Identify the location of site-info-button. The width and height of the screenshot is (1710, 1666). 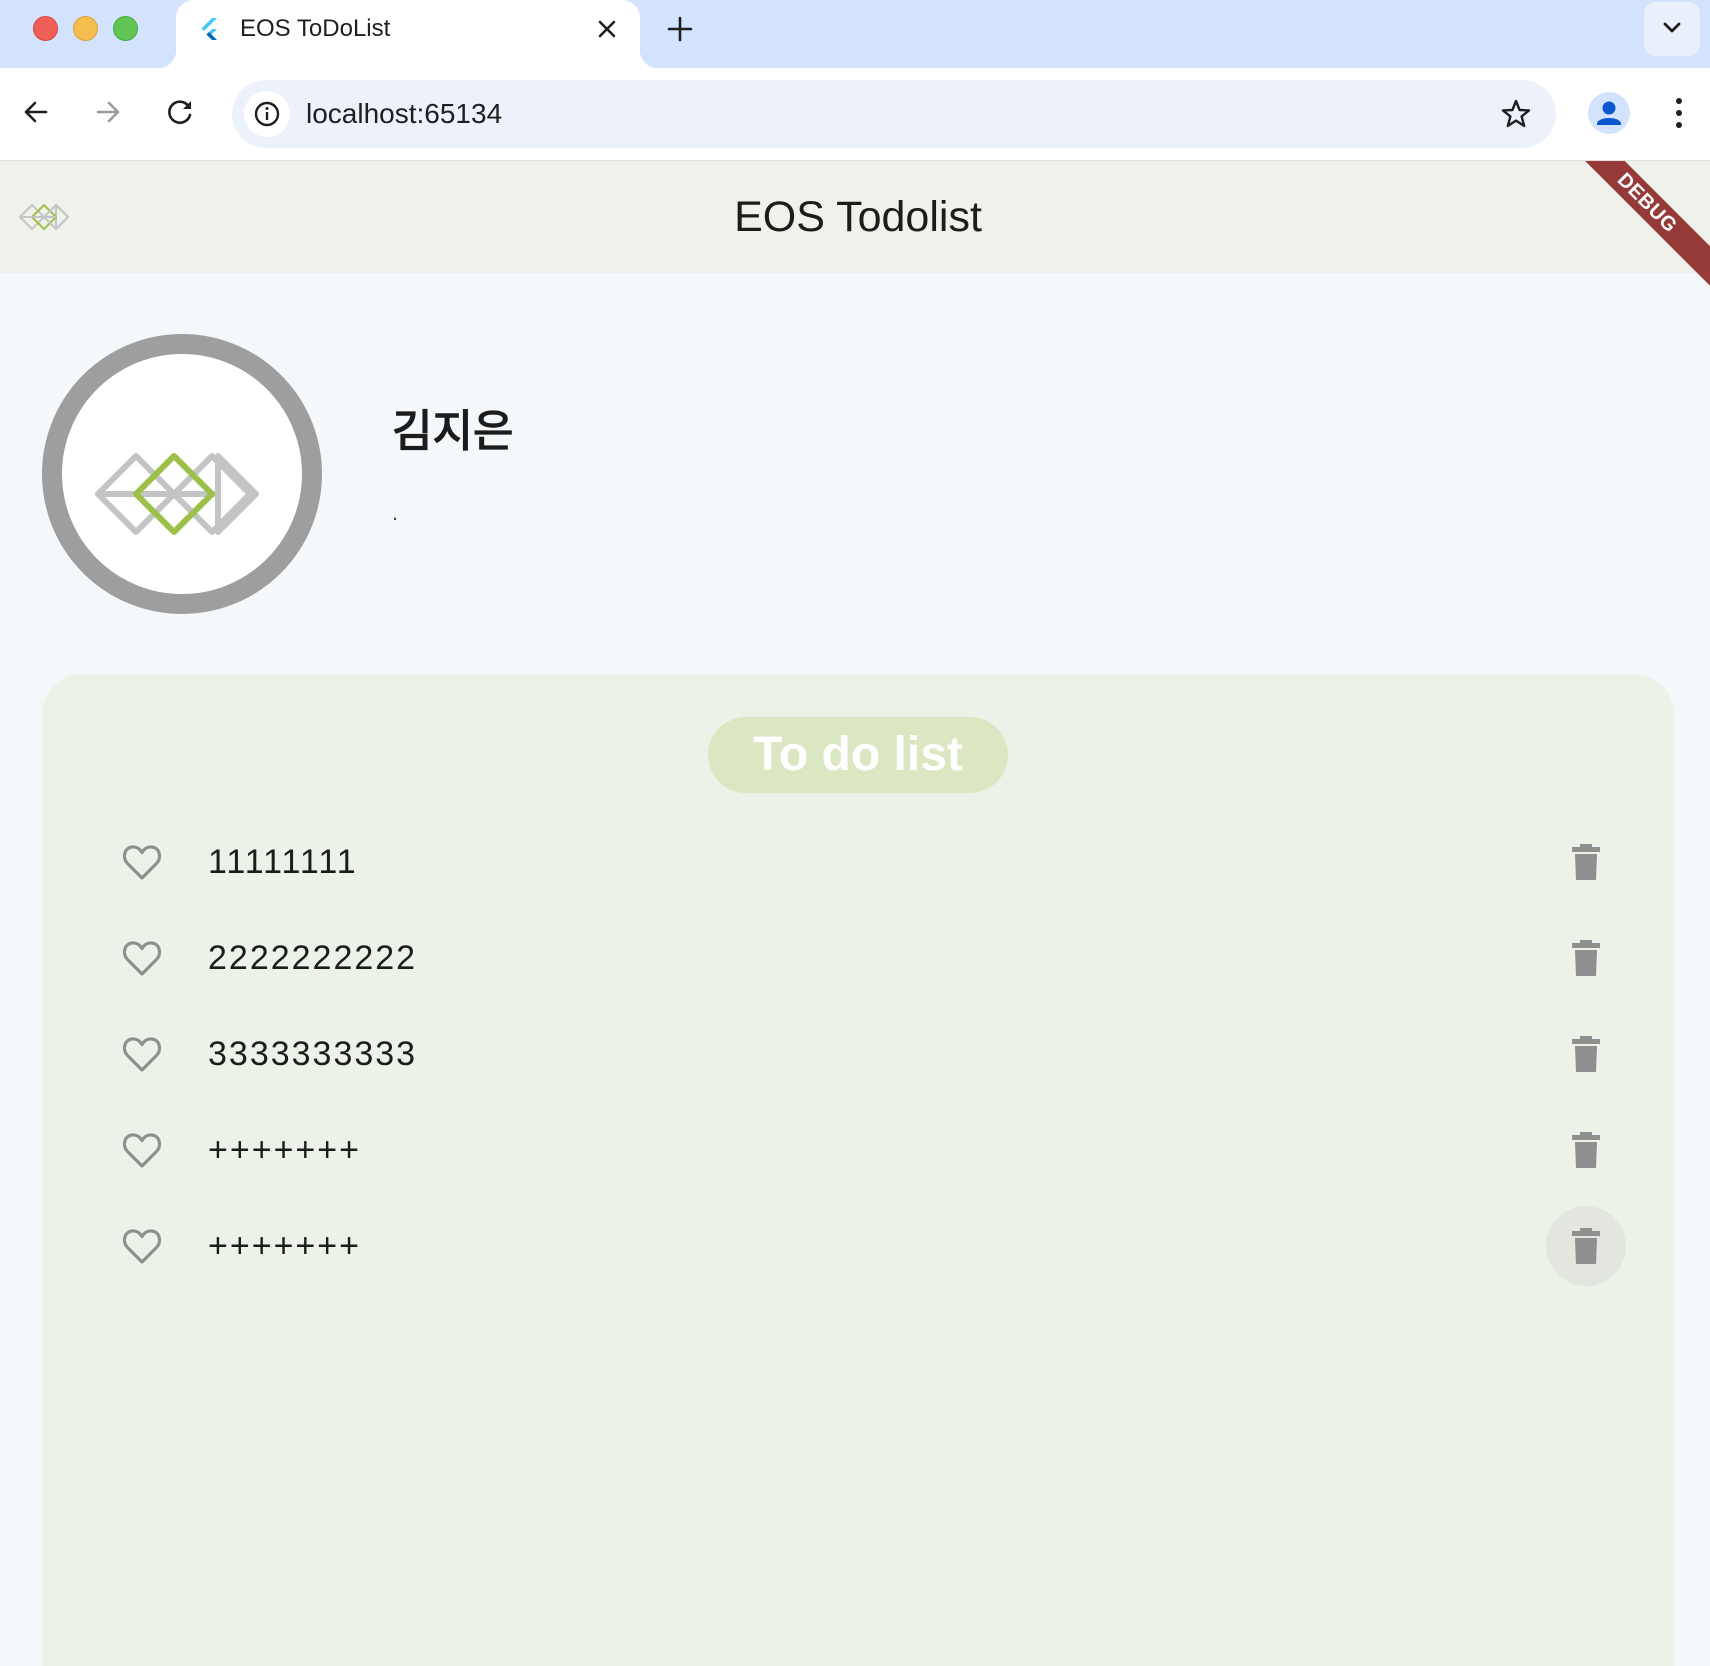
(267, 114).